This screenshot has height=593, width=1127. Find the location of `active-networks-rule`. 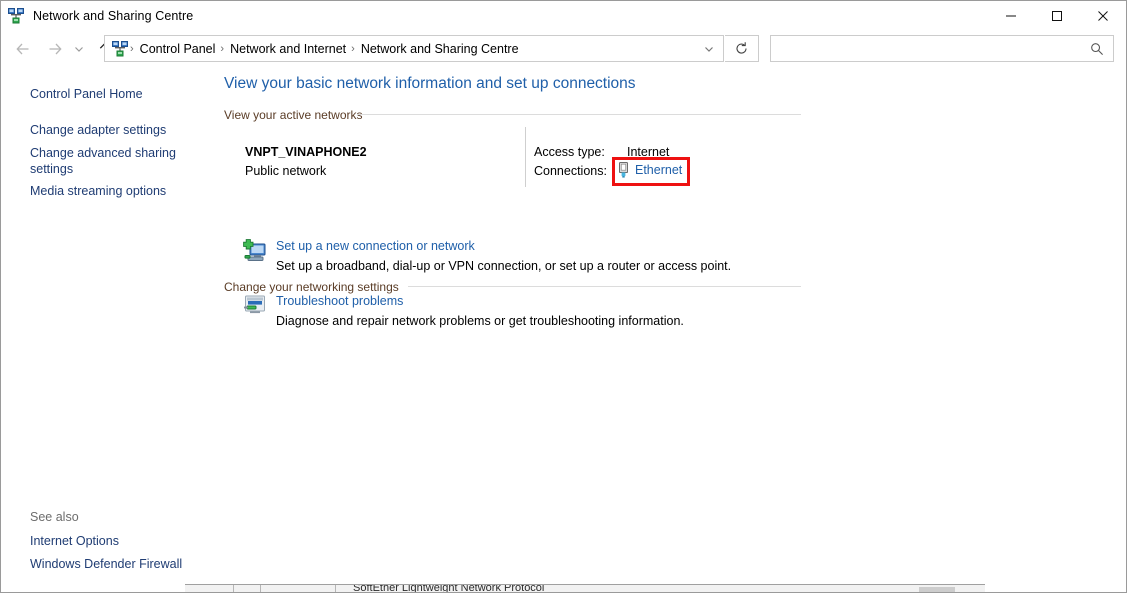

active-networks-rule is located at coordinates (579, 114).